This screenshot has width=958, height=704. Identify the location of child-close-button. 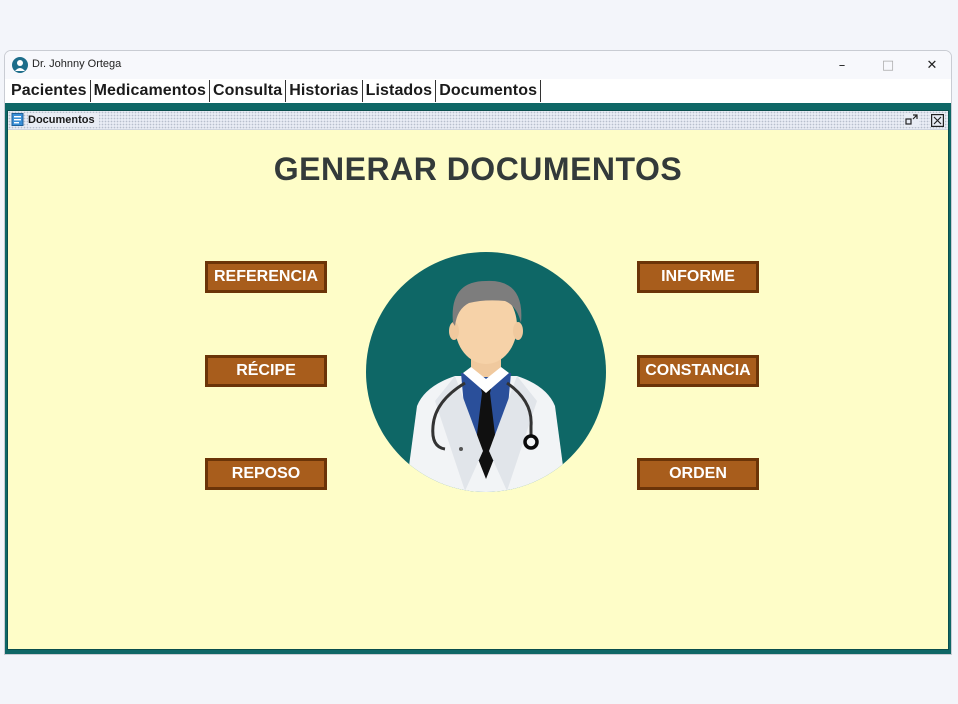
(937, 120).